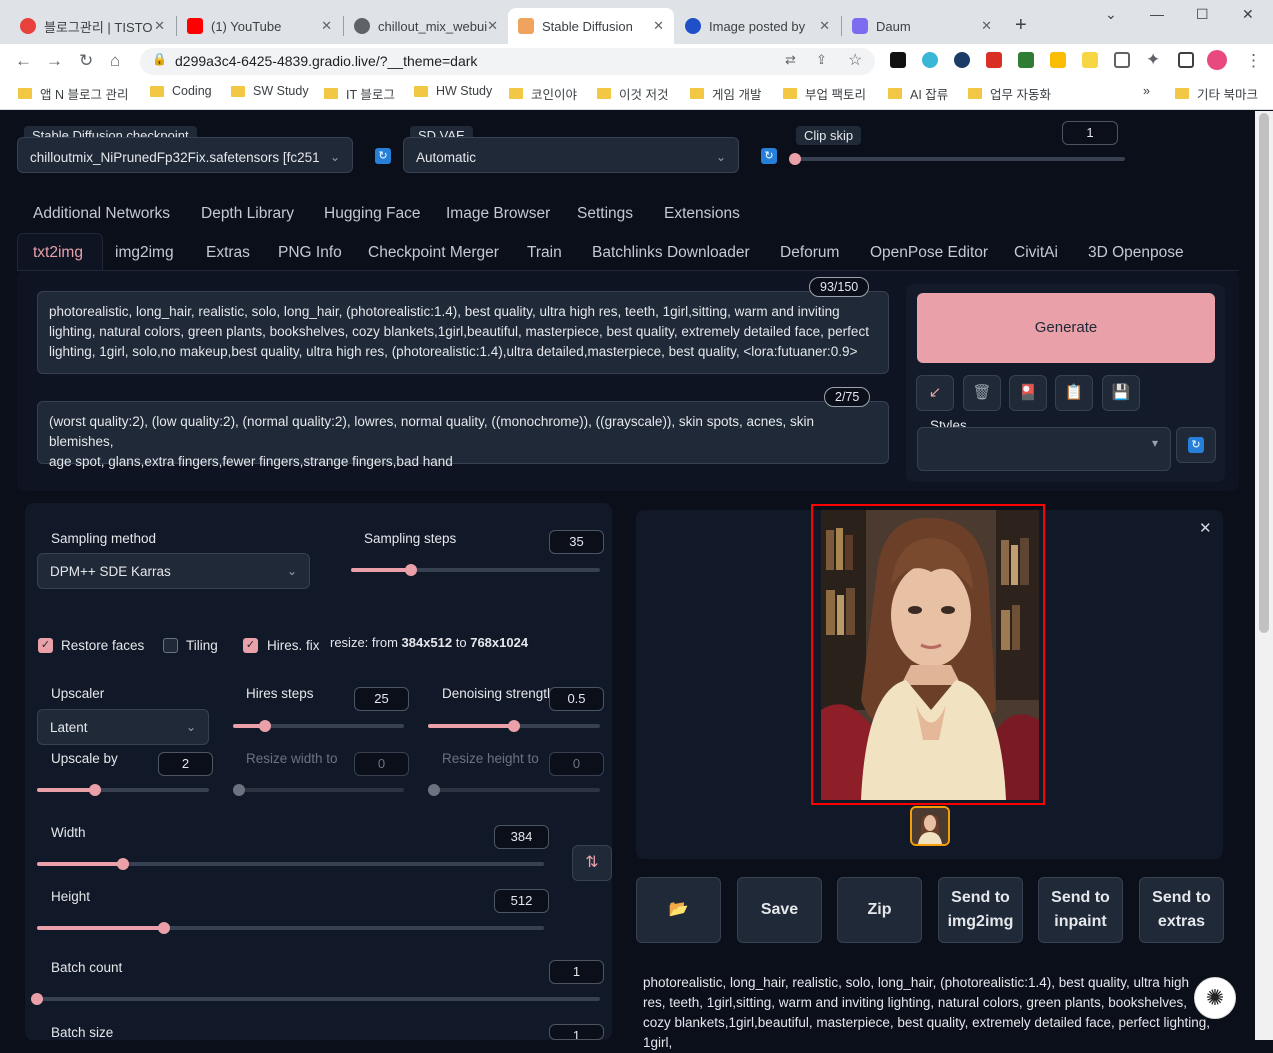 The image size is (1273, 1053). I want to click on scrollbar-thumb, so click(1264, 373).